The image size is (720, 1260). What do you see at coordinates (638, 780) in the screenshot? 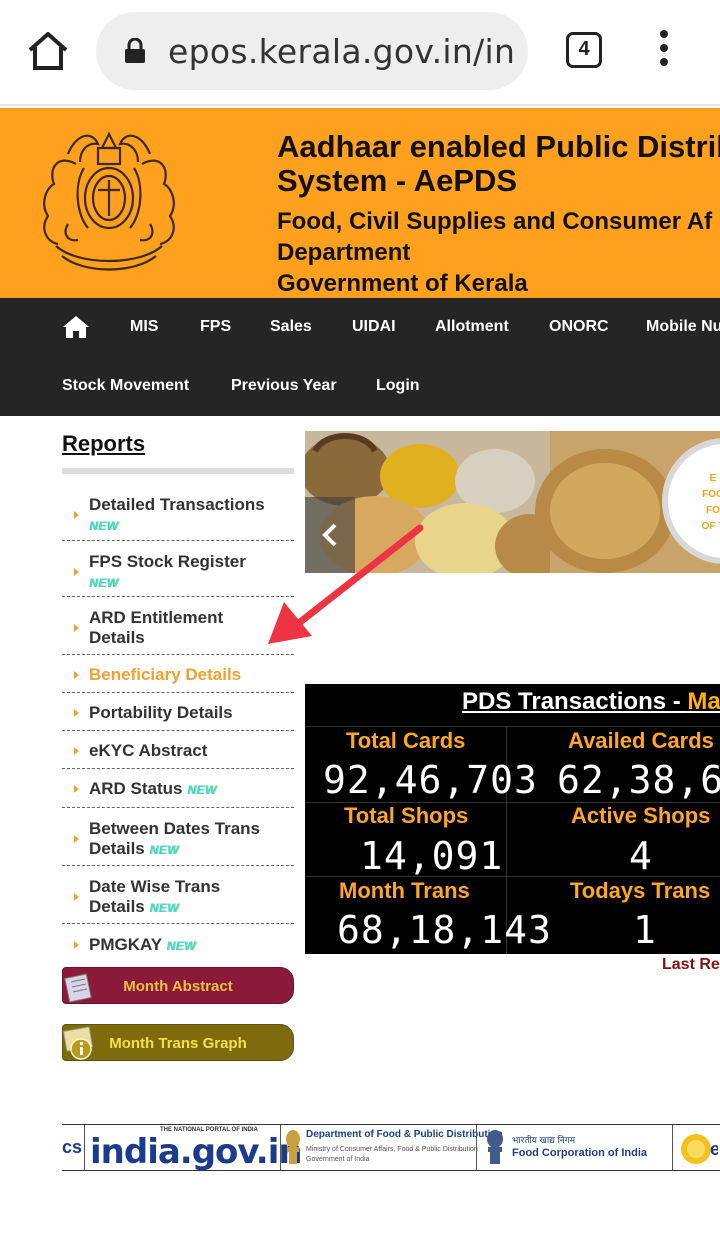
I see `availed-cards-value: 62,38,602` at bounding box center [638, 780].